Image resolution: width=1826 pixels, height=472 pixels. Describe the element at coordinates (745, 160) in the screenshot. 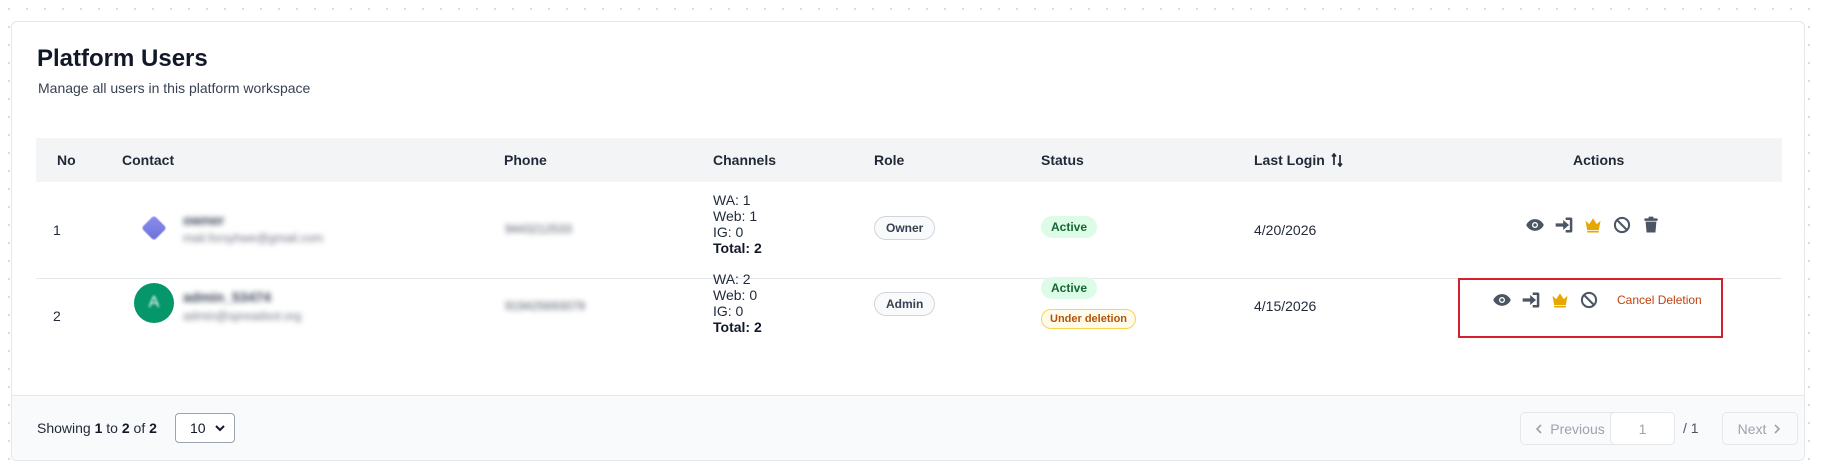

I see `col-channels: Channels` at that location.